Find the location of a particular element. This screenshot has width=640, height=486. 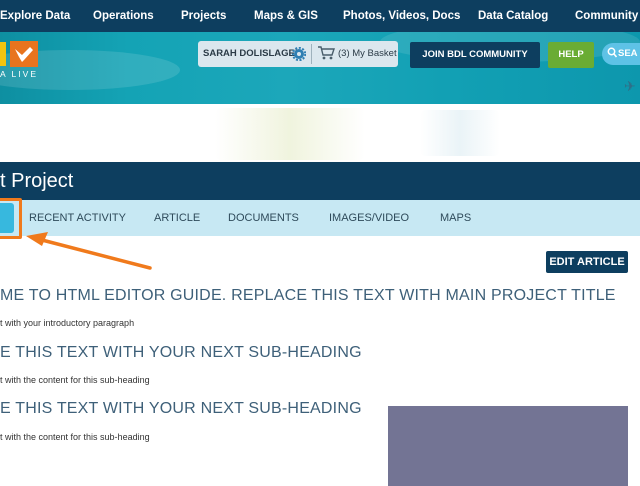

help-button: HELP is located at coordinates (571, 55).